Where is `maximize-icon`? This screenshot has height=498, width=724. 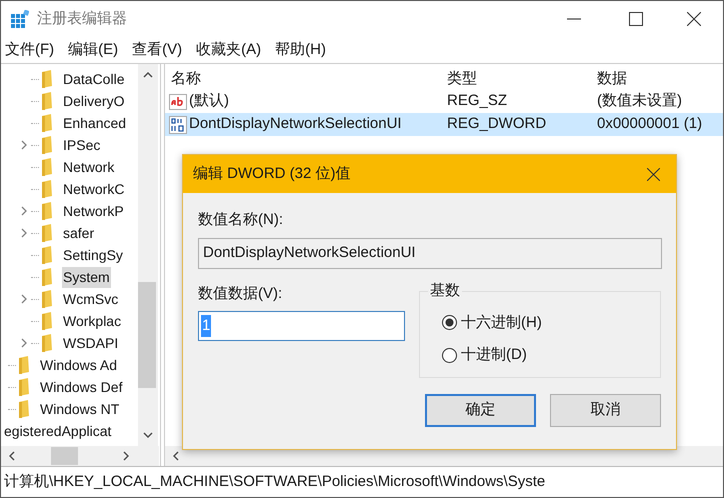
maximize-icon is located at coordinates (636, 19).